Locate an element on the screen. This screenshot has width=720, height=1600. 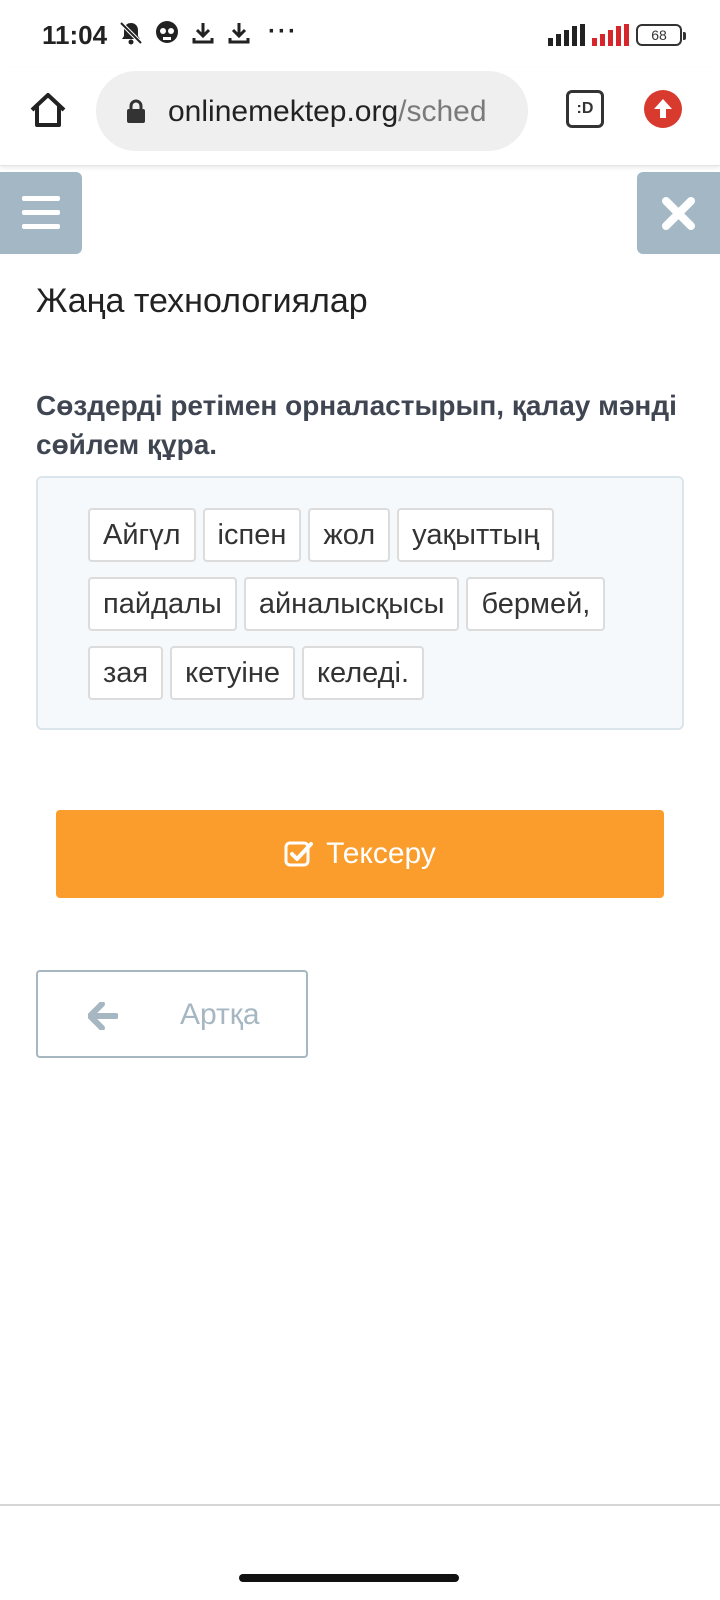
url-text: onlinemektep.org/sched is located at coordinates (327, 112).